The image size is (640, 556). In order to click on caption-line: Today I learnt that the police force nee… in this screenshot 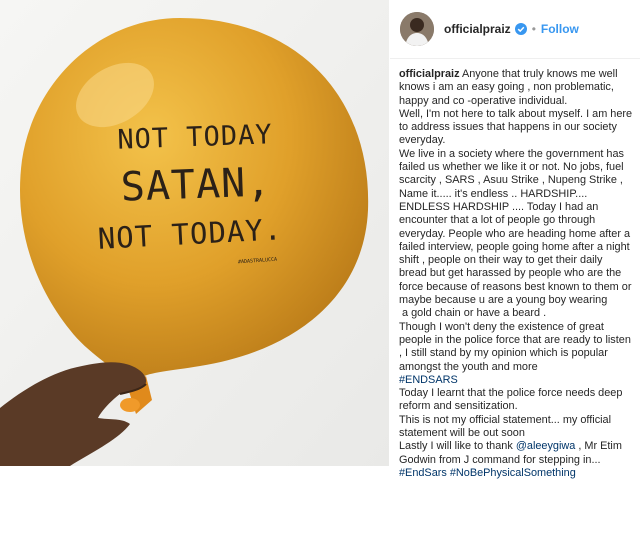, I will do `click(511, 400)`.